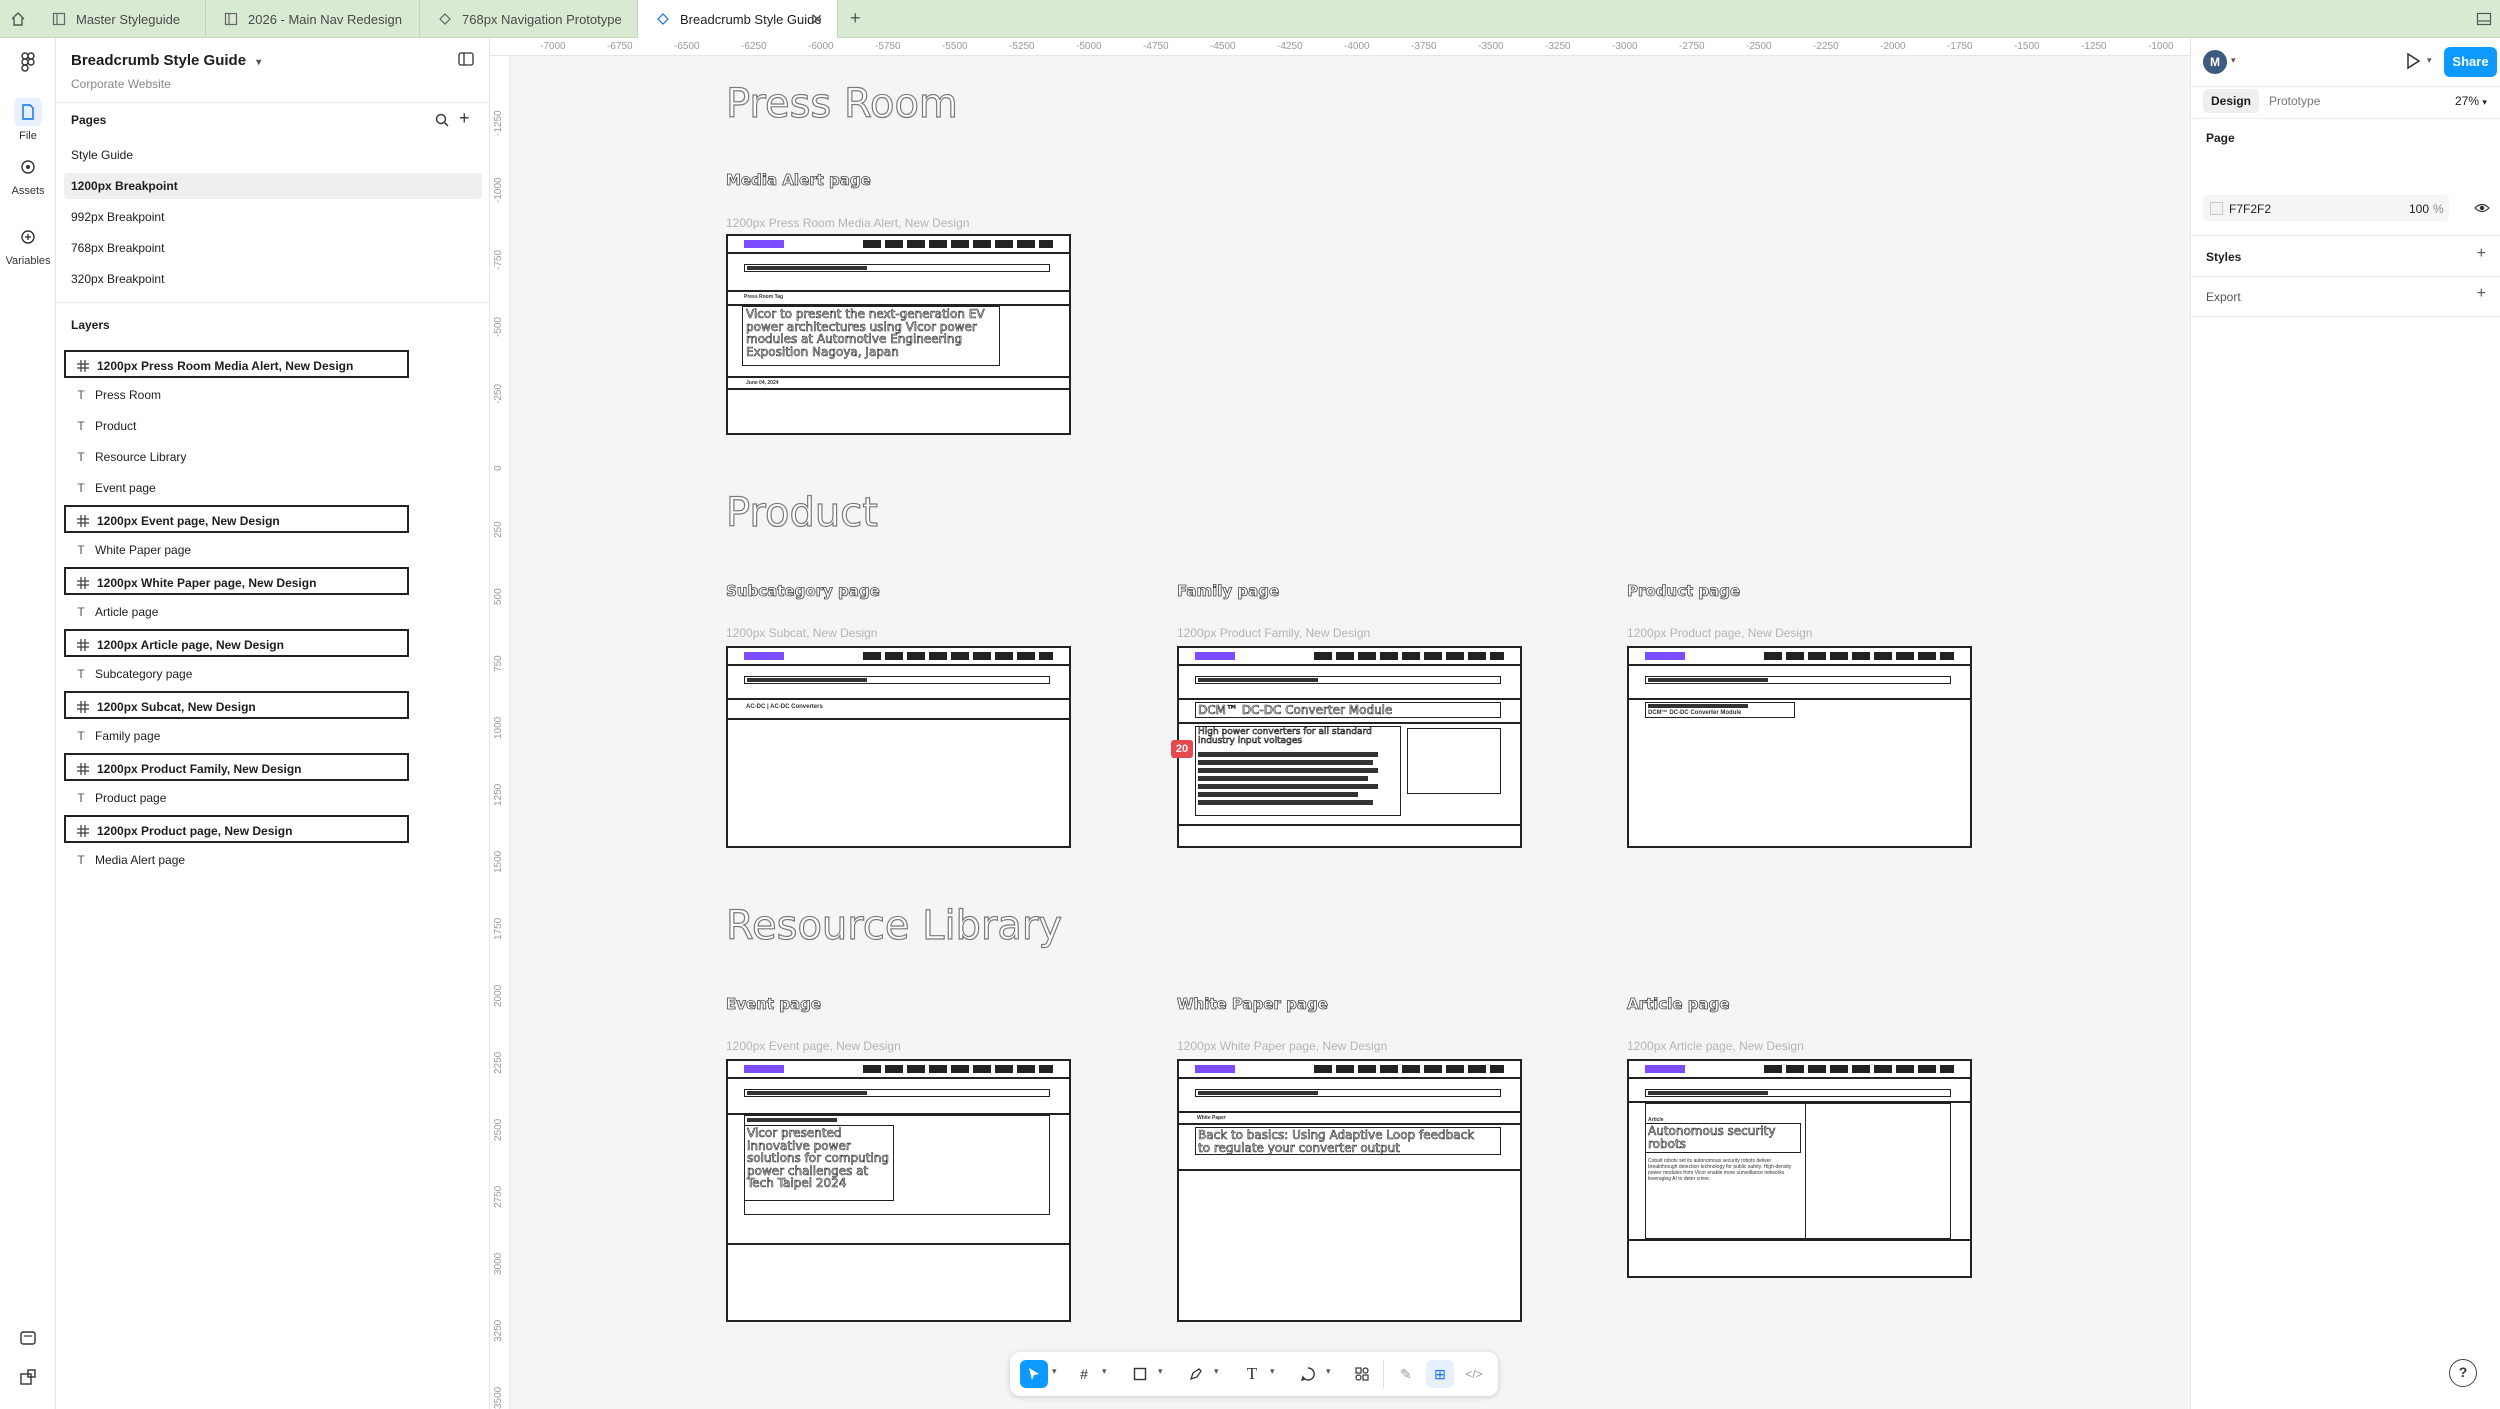 Image resolution: width=2500 pixels, height=1409 pixels. What do you see at coordinates (2413, 61) in the screenshot?
I see `play-icon` at bounding box center [2413, 61].